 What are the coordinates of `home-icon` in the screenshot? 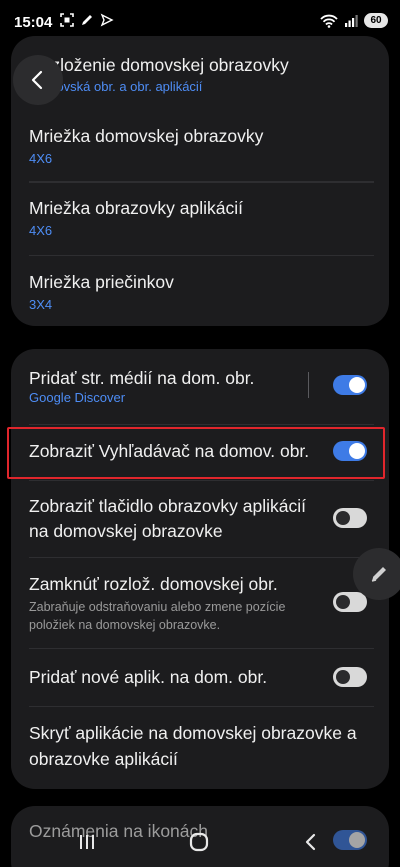 It's located at (199, 842).